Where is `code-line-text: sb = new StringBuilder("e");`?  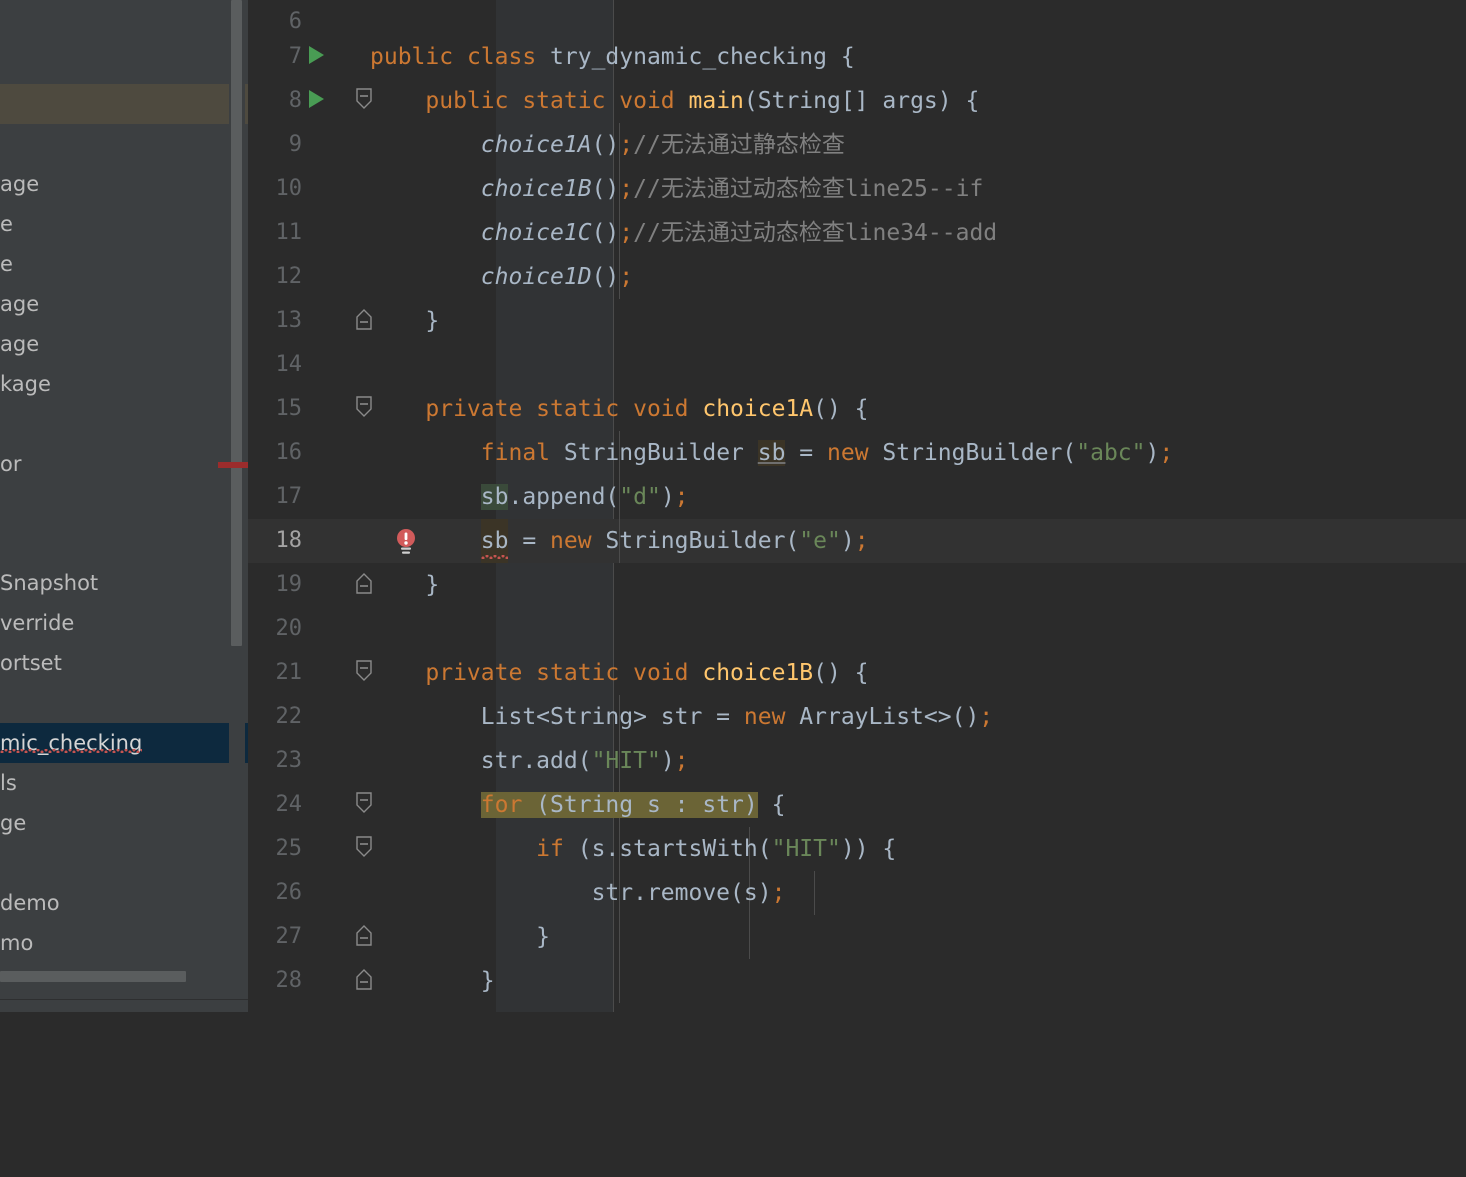 code-line-text: sb = new StringBuilder("e"); is located at coordinates (619, 541).